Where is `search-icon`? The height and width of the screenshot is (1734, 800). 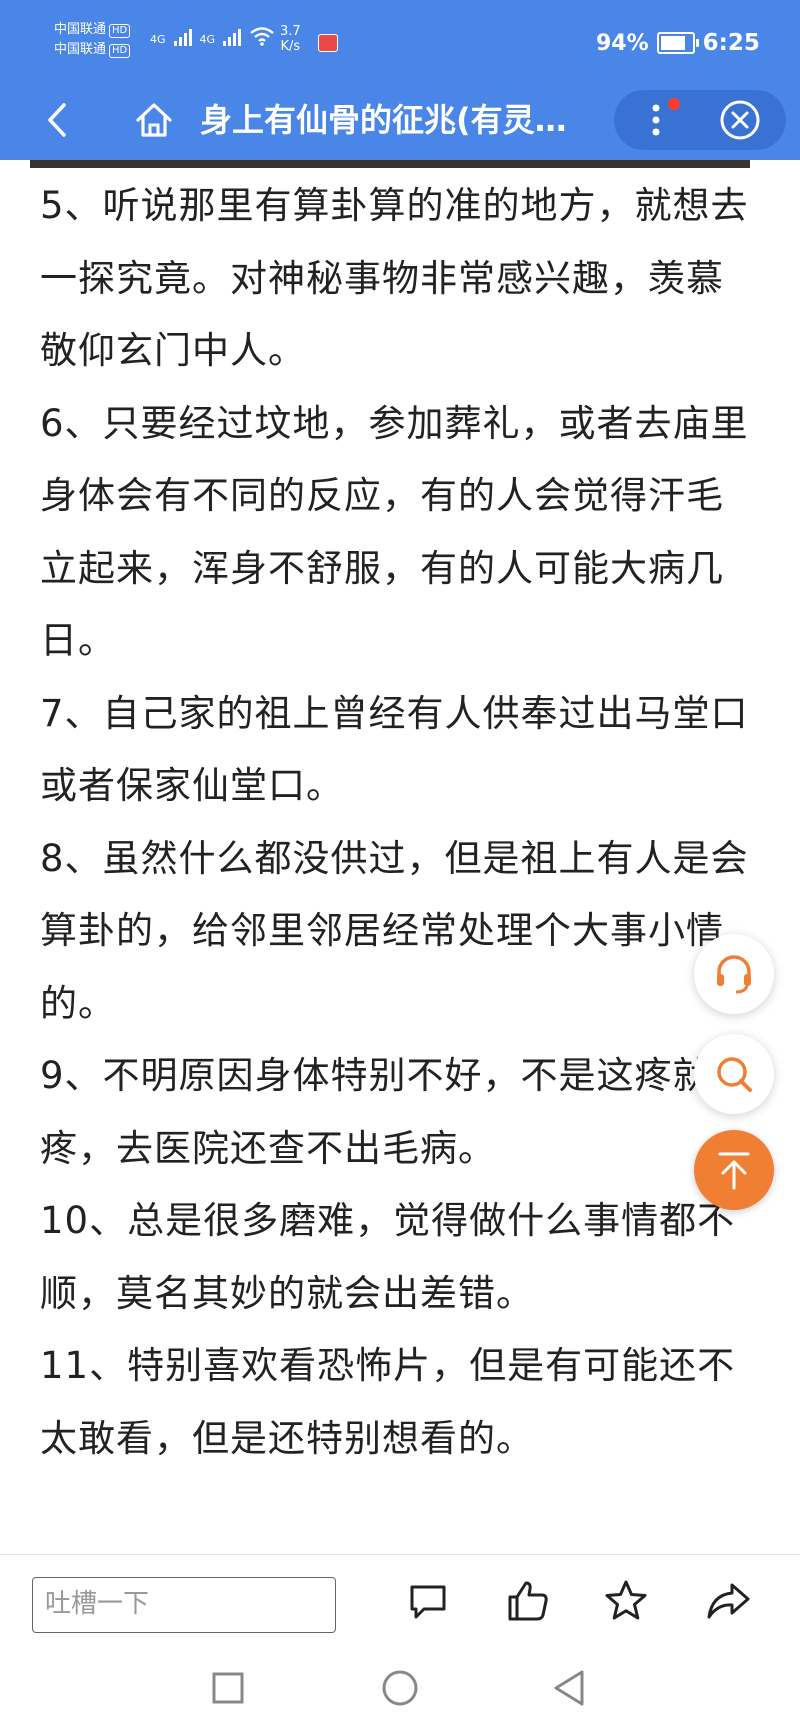
search-icon is located at coordinates (734, 1074).